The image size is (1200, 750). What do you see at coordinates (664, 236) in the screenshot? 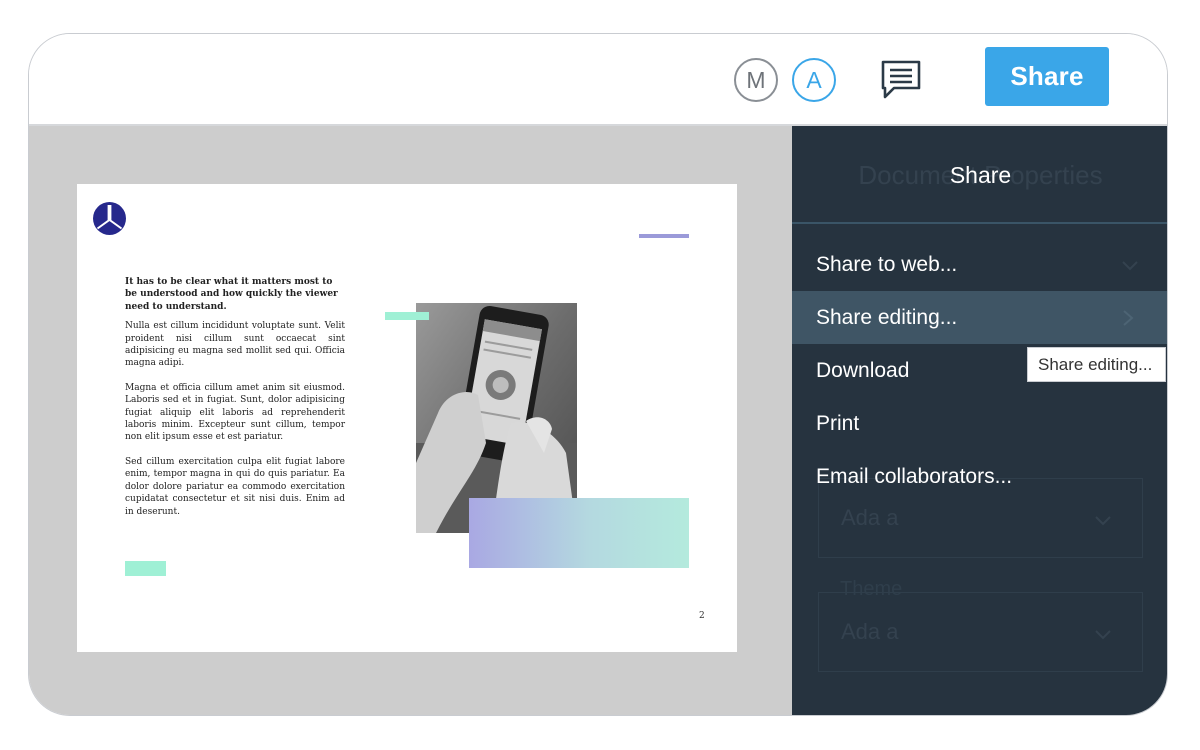
I see `accent-line` at bounding box center [664, 236].